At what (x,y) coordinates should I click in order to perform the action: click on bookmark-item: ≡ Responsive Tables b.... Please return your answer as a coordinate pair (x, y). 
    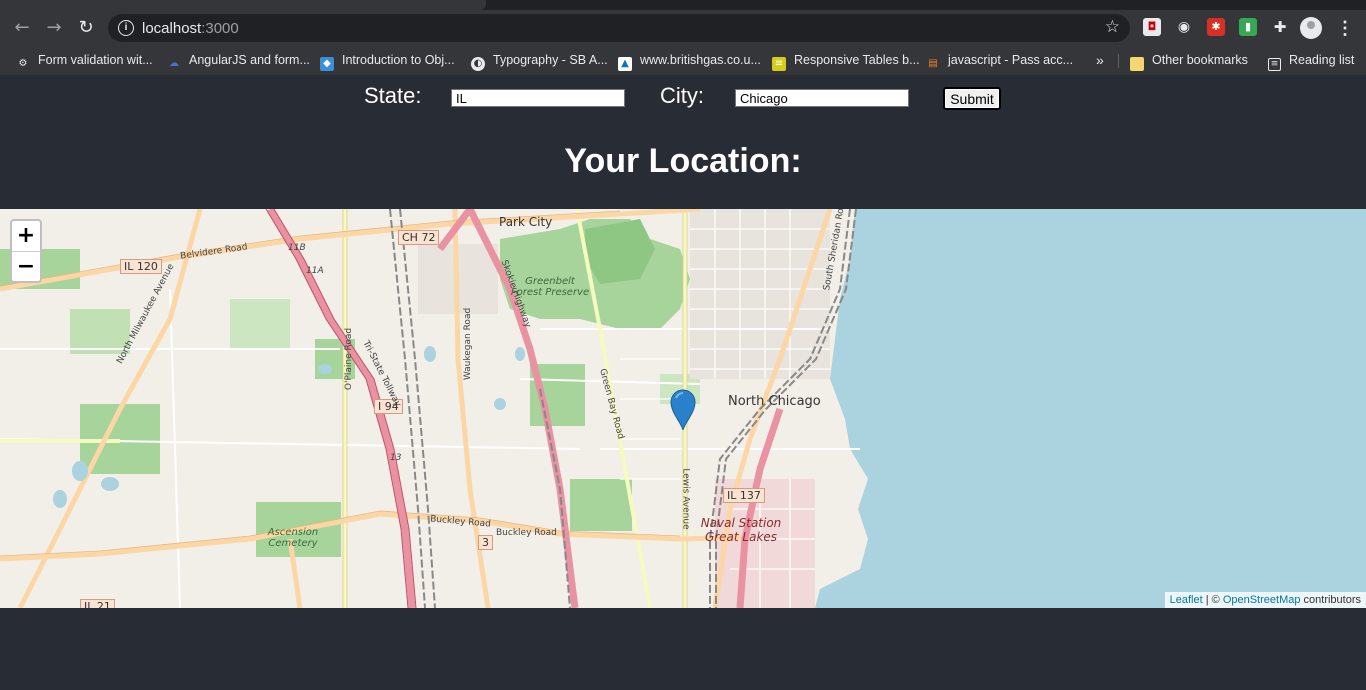
    Looking at the image, I should click on (846, 61).